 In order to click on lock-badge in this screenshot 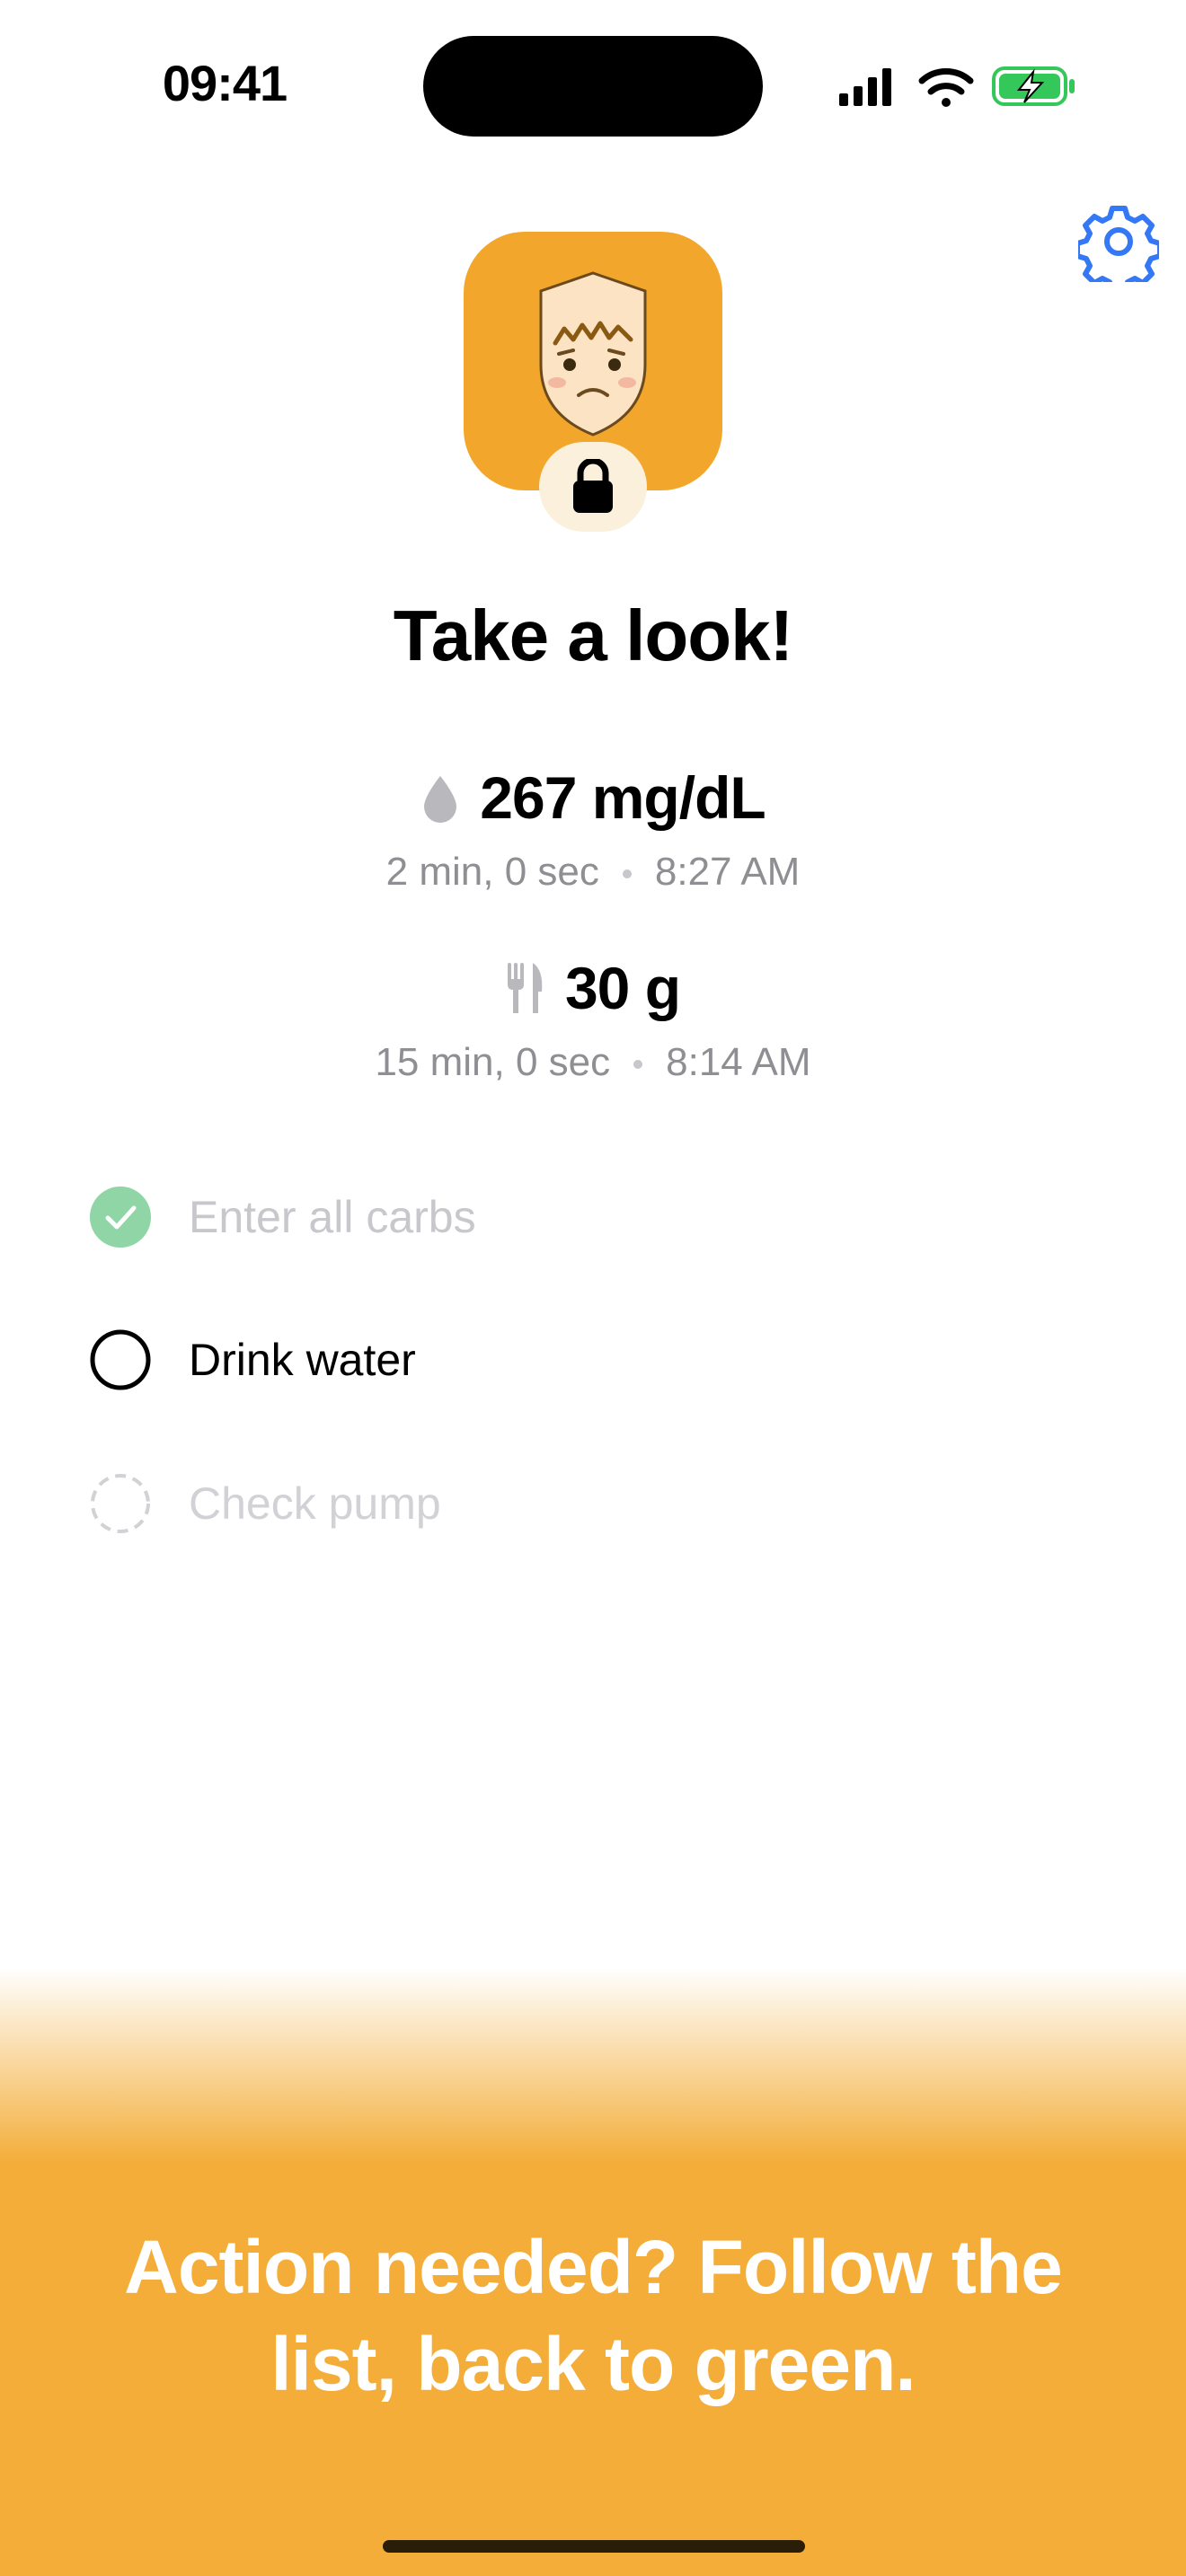, I will do `click(593, 487)`.